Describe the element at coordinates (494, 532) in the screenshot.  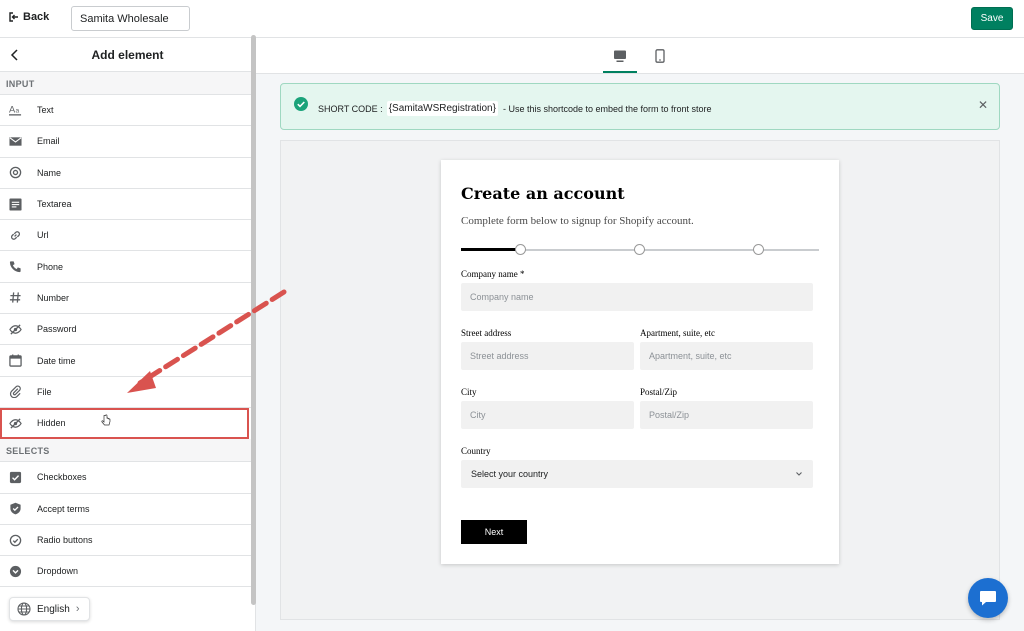
I see `next-button: Next` at that location.